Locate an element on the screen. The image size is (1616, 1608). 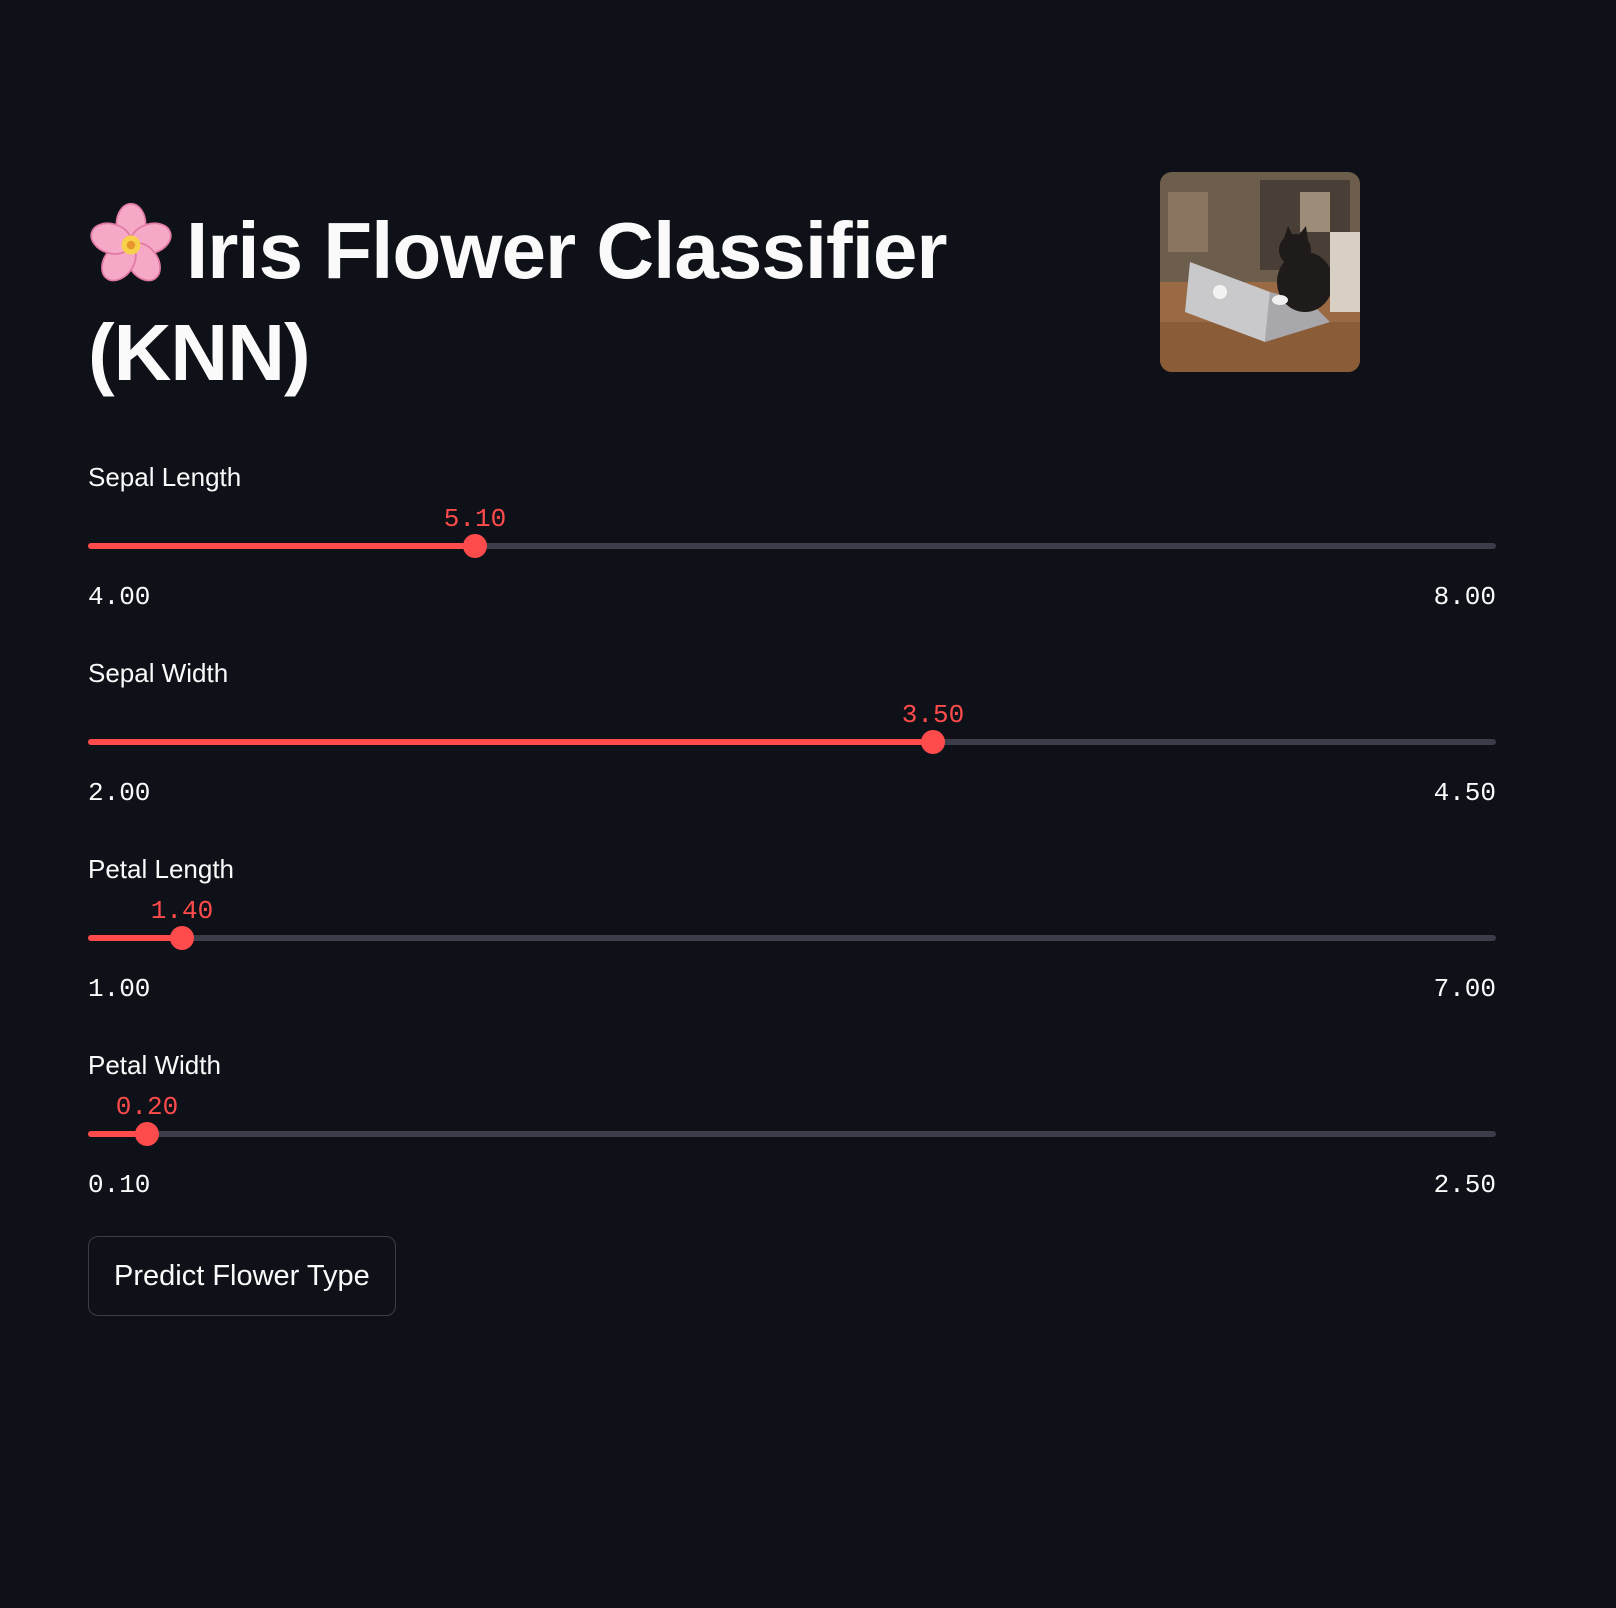
slider-max-label: 2.50 is located at coordinates (1464, 1185).